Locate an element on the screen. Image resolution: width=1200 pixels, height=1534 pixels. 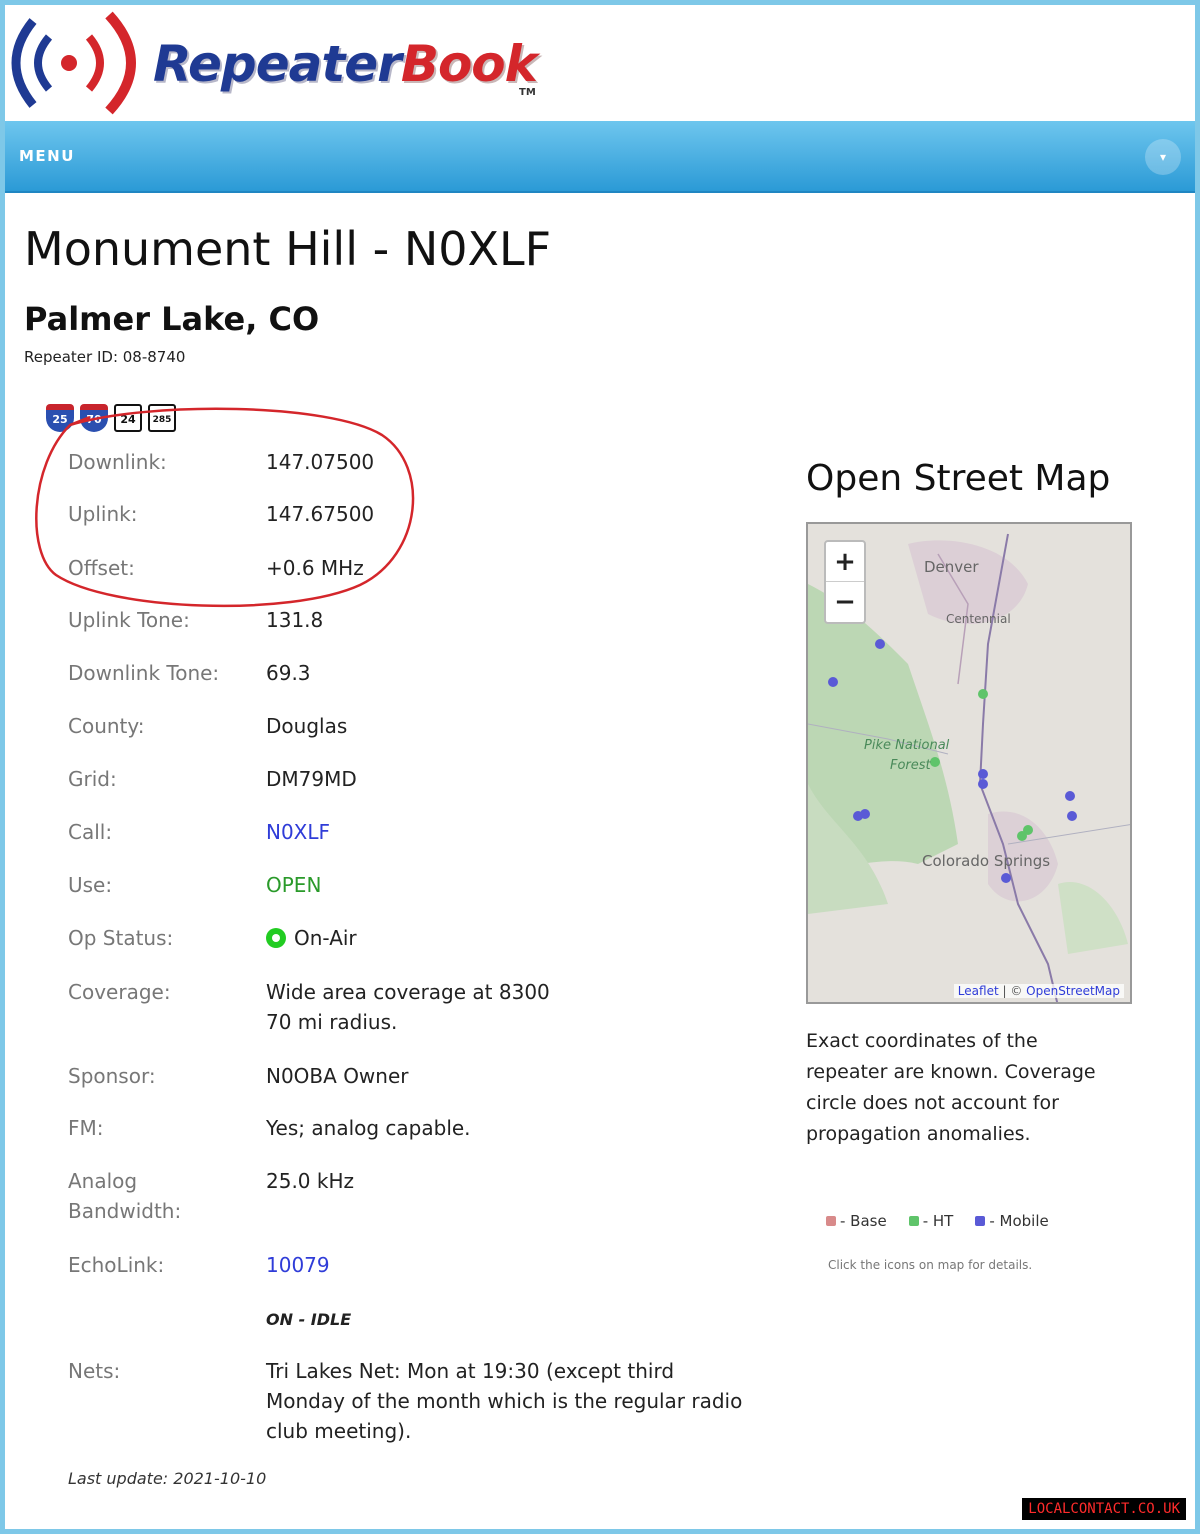
analog-bandwidth-label: Analog Bandwidth: is located at coordinates (163, 1196).